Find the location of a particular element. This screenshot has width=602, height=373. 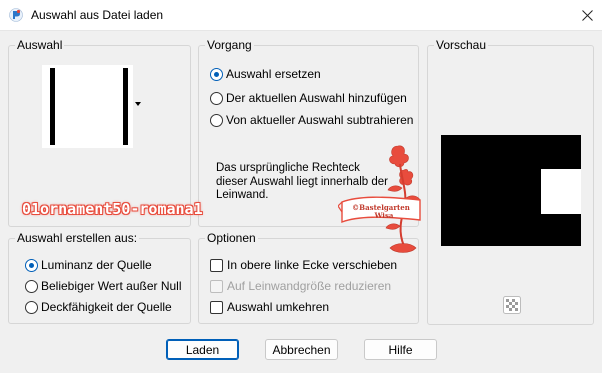

paintshop-icon is located at coordinates (16, 15).